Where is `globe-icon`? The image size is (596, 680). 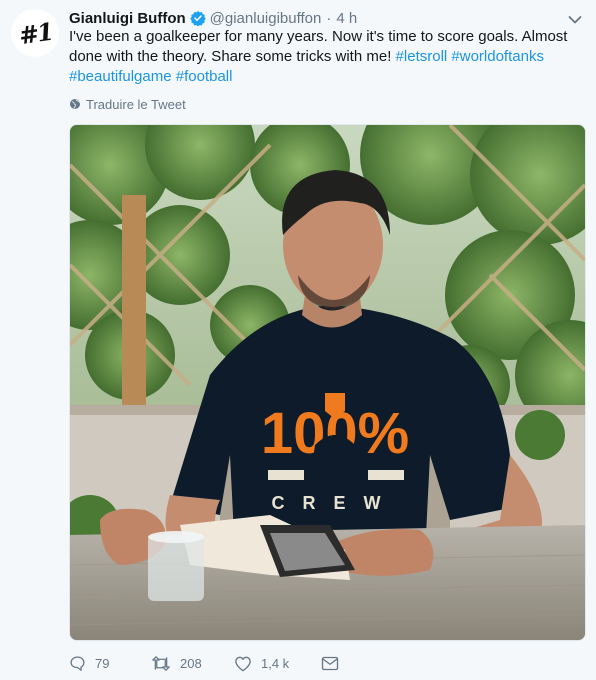 globe-icon is located at coordinates (75, 104).